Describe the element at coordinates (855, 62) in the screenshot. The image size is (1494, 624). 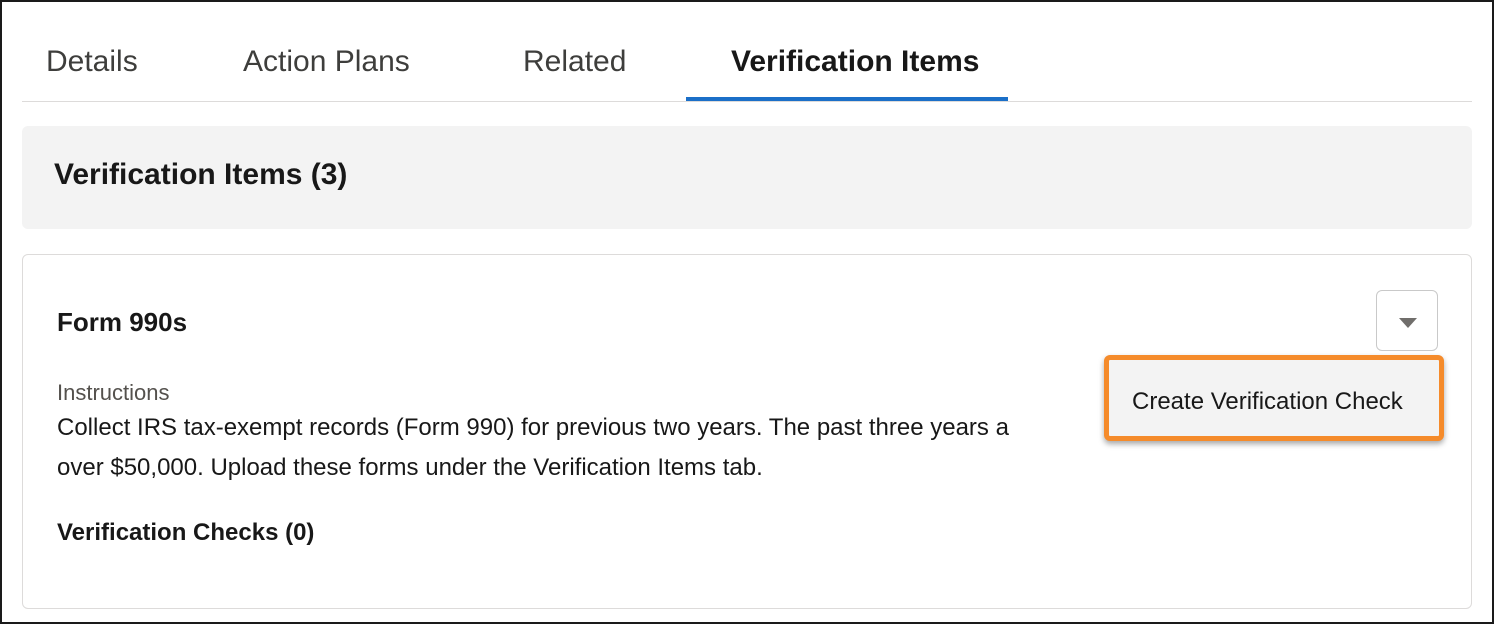
I see `tab-verification-items: Verification Items` at that location.